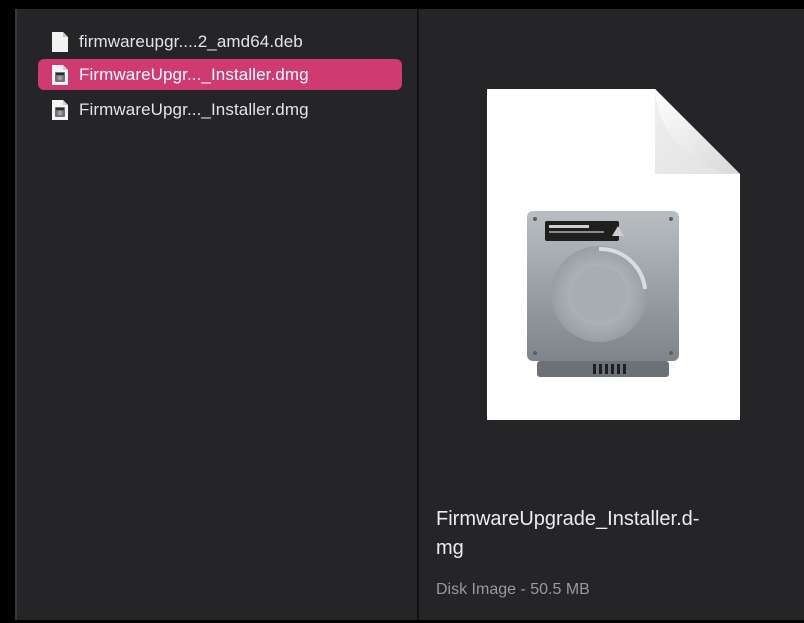 This screenshot has height=623, width=804. I want to click on file-item-dmg: FirmwareUpgr..._Installer.dmg, so click(220, 109).